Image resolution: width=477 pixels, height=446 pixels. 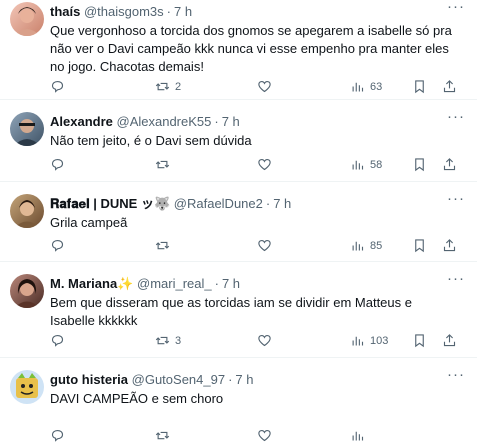 I want to click on views-count: 103, so click(x=379, y=340).